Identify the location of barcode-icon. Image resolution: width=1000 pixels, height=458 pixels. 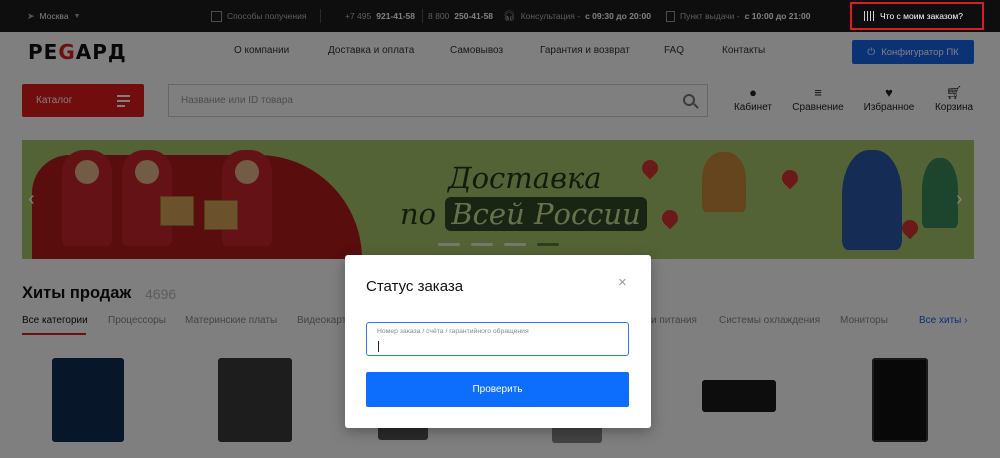
(869, 16).